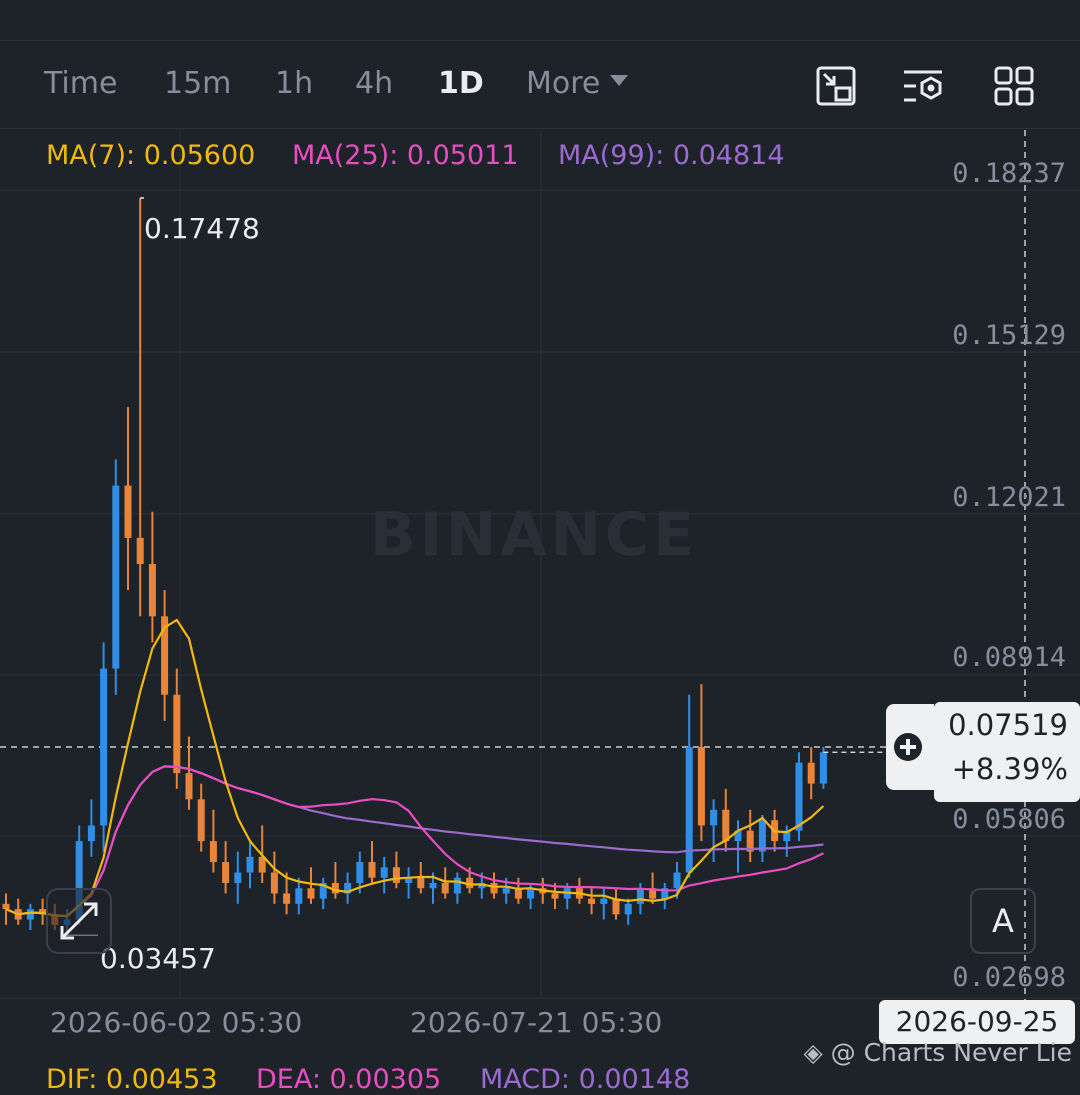  I want to click on current-price-box: 0.07519 +8.39%, so click(1007, 752).